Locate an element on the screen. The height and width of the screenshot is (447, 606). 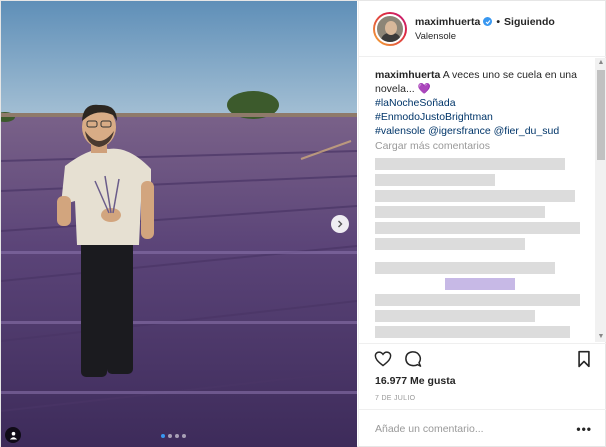
heart-icon is located at coordinates (383, 358).